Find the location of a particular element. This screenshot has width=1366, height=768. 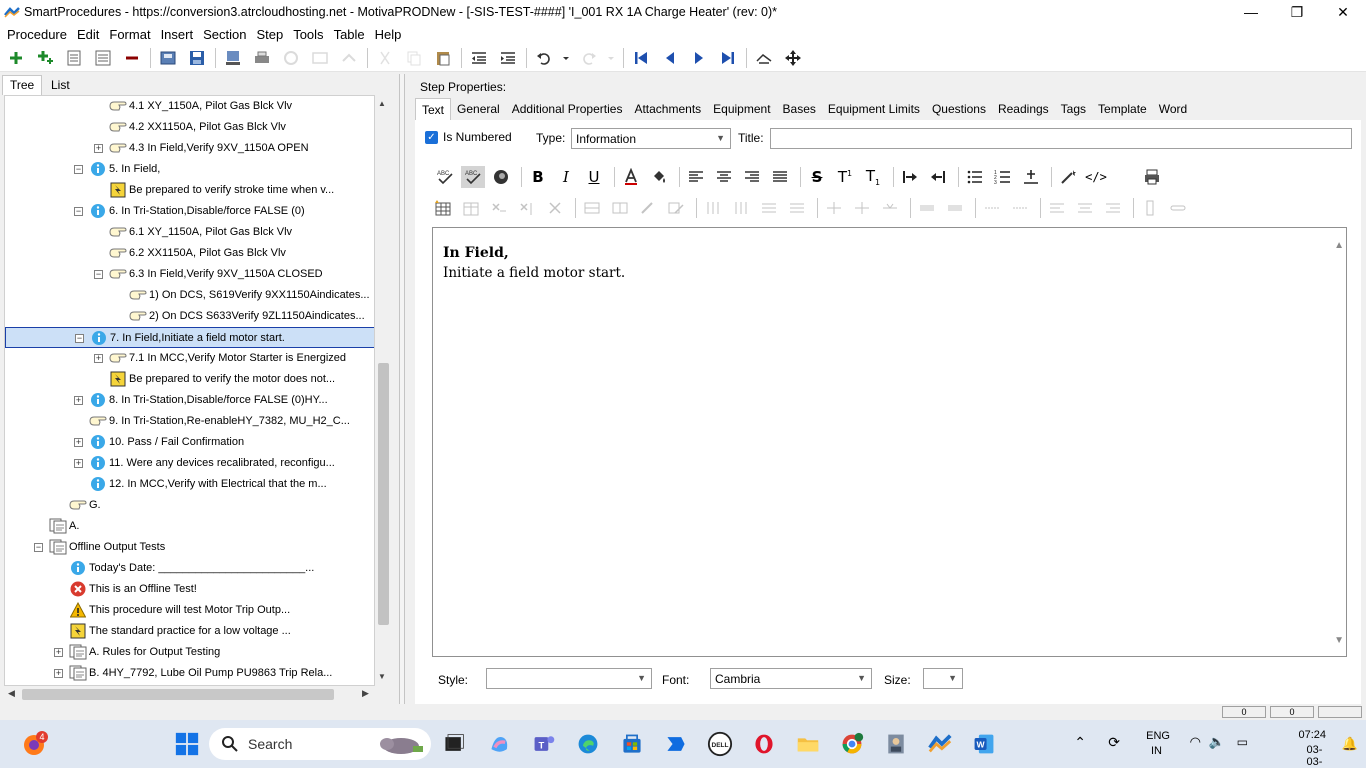

source-code-icon: </> is located at coordinates (1096, 177).